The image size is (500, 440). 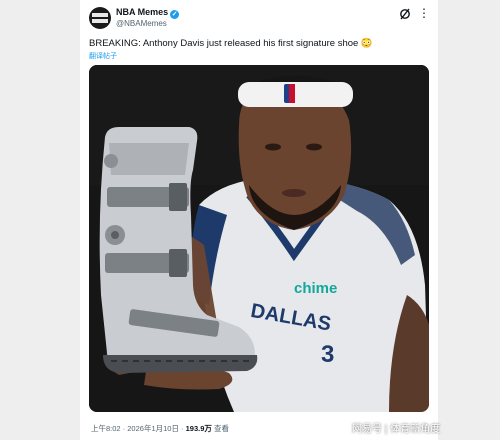 I want to click on source-watermark: 网易号 | 体育新角度, so click(x=396, y=429).